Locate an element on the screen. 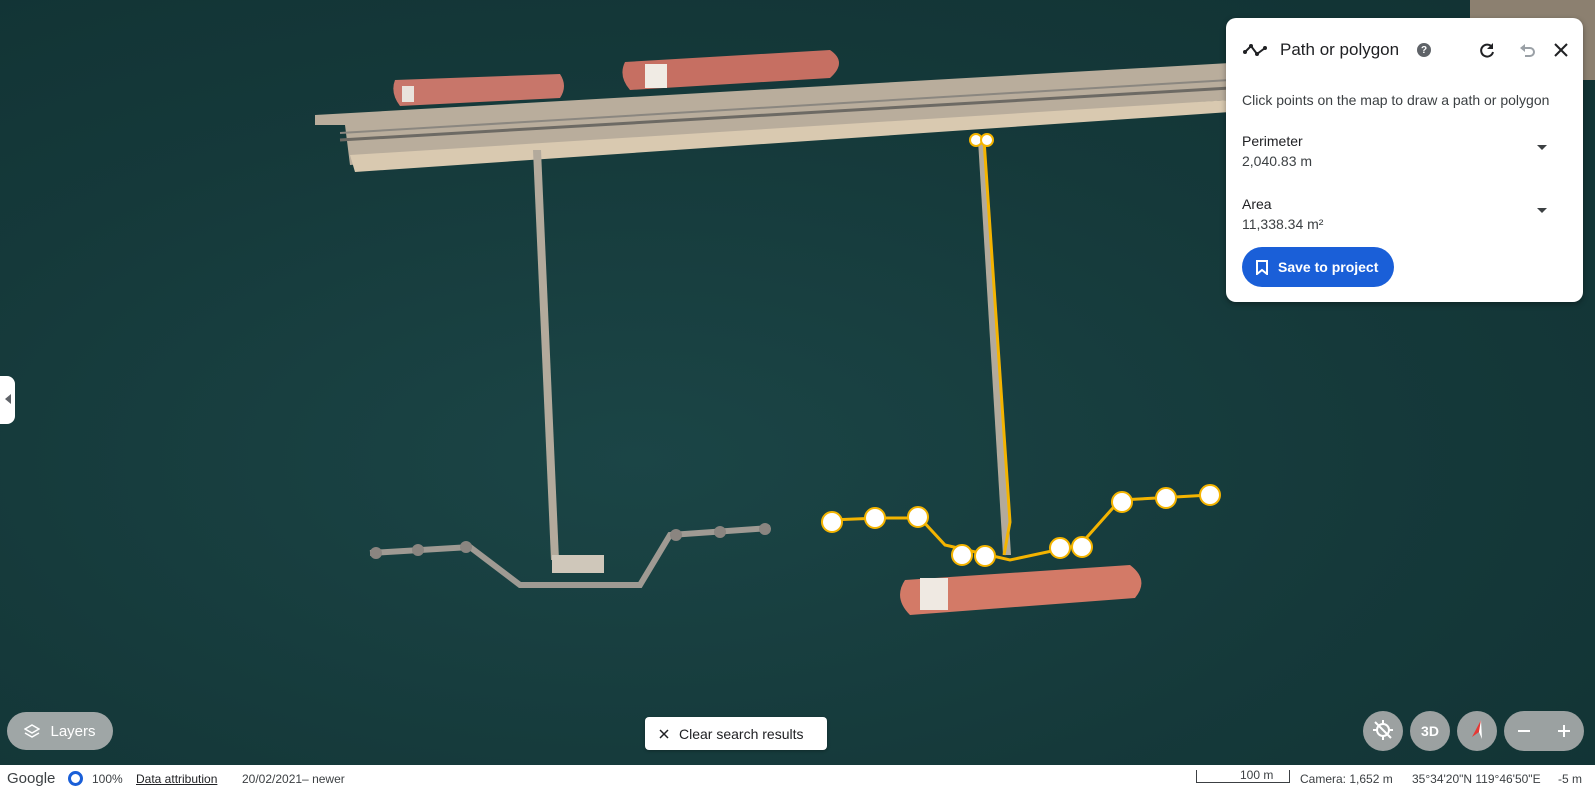 The image size is (1595, 793). clear-icon is located at coordinates (664, 733).